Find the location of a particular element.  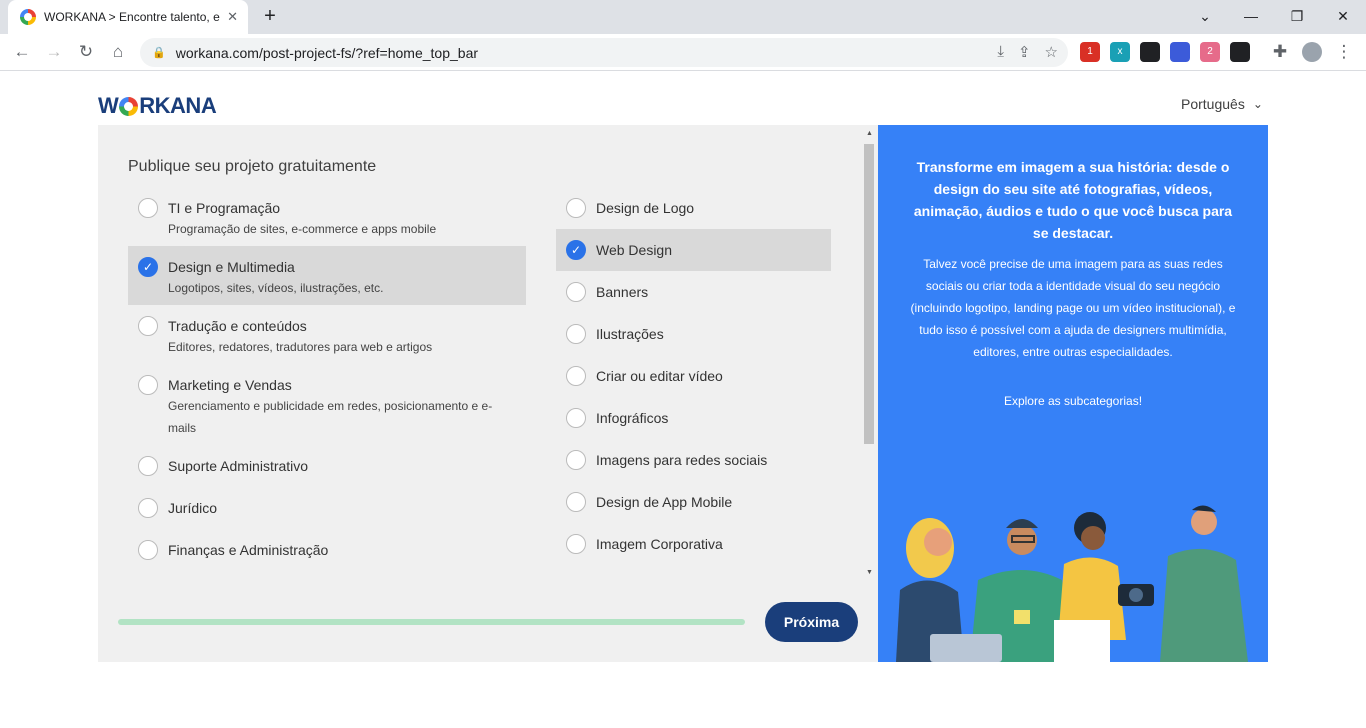

omnibox-actions: ⤓ ⇪ ☆ is located at coordinates (1027, 52).